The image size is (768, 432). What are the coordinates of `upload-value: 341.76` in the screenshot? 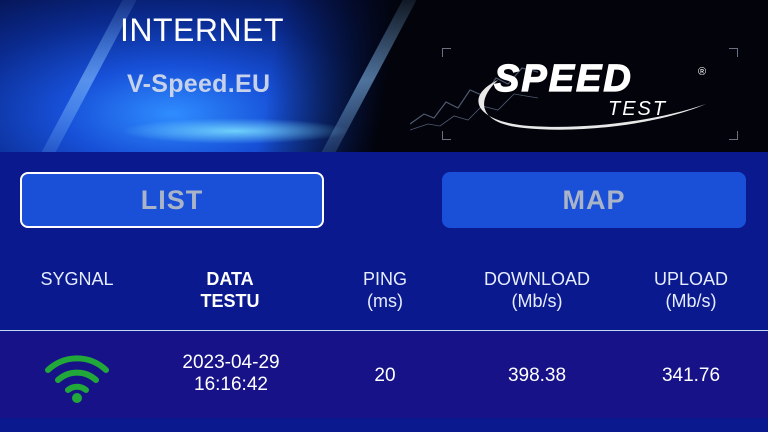 It's located at (691, 375).